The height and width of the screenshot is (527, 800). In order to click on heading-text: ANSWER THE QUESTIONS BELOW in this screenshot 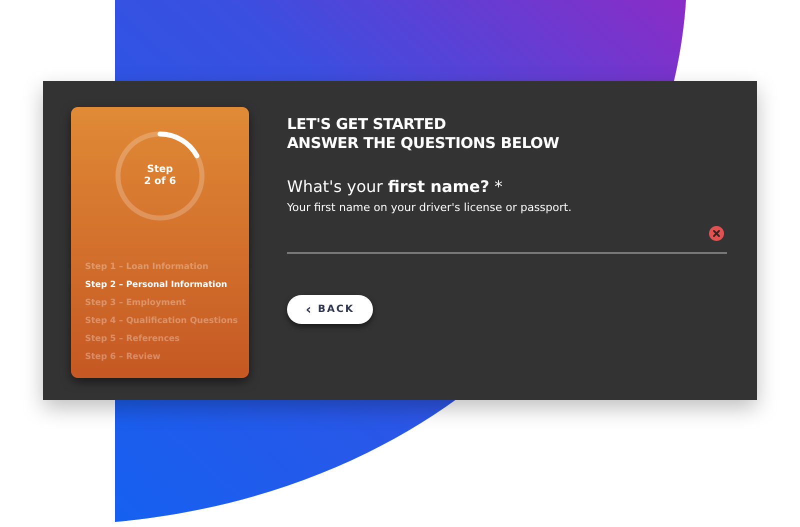, I will do `click(423, 143)`.